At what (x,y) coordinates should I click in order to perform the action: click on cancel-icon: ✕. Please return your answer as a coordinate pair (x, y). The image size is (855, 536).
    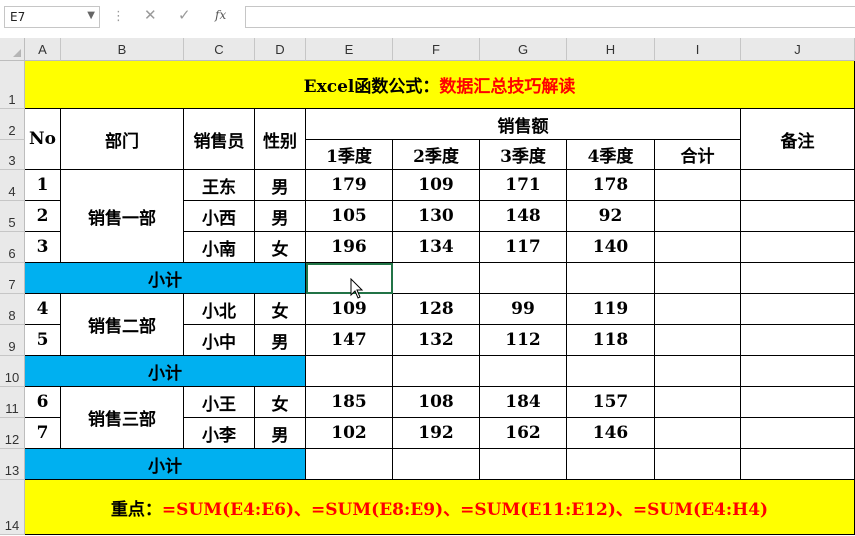
    Looking at the image, I should click on (150, 15).